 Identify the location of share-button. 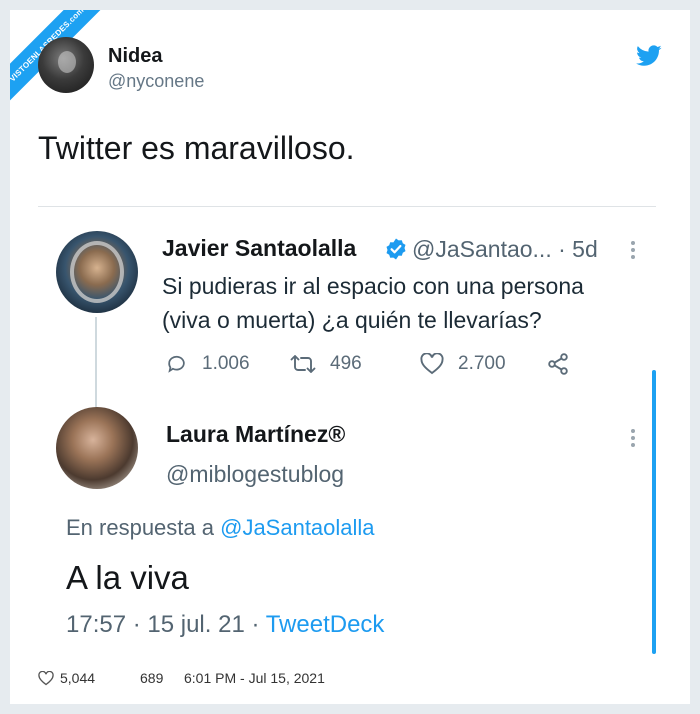
(565, 364).